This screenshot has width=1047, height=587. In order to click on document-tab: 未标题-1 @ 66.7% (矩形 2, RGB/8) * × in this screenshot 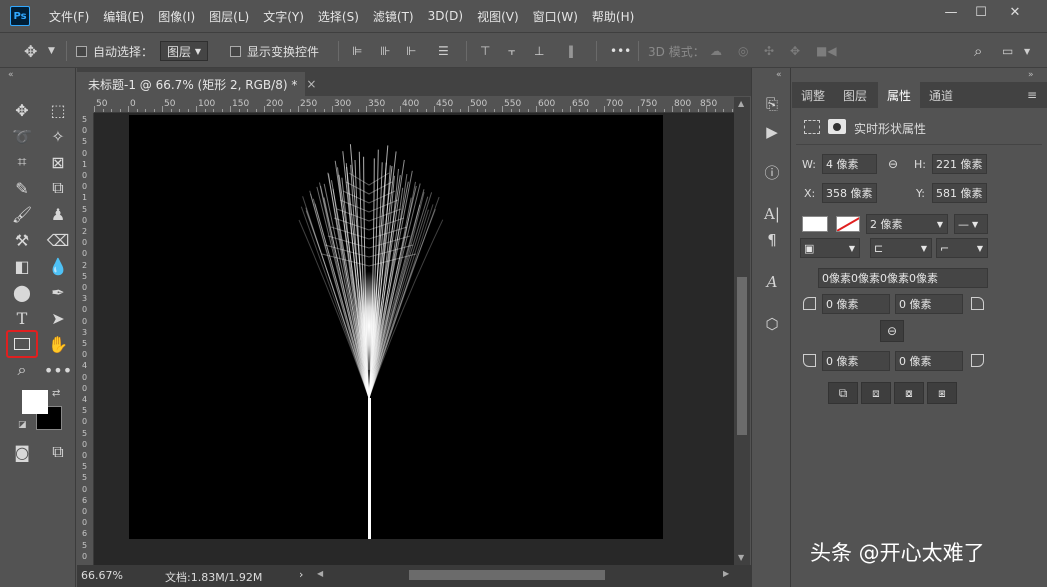, I will do `click(196, 84)`.